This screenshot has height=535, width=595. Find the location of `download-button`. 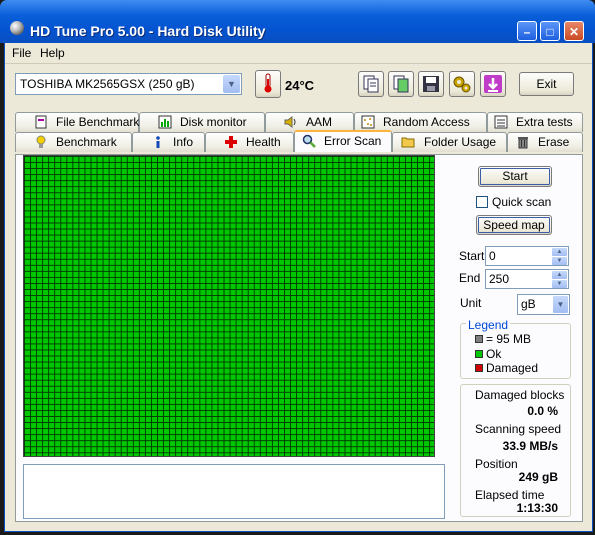

download-button is located at coordinates (493, 84).